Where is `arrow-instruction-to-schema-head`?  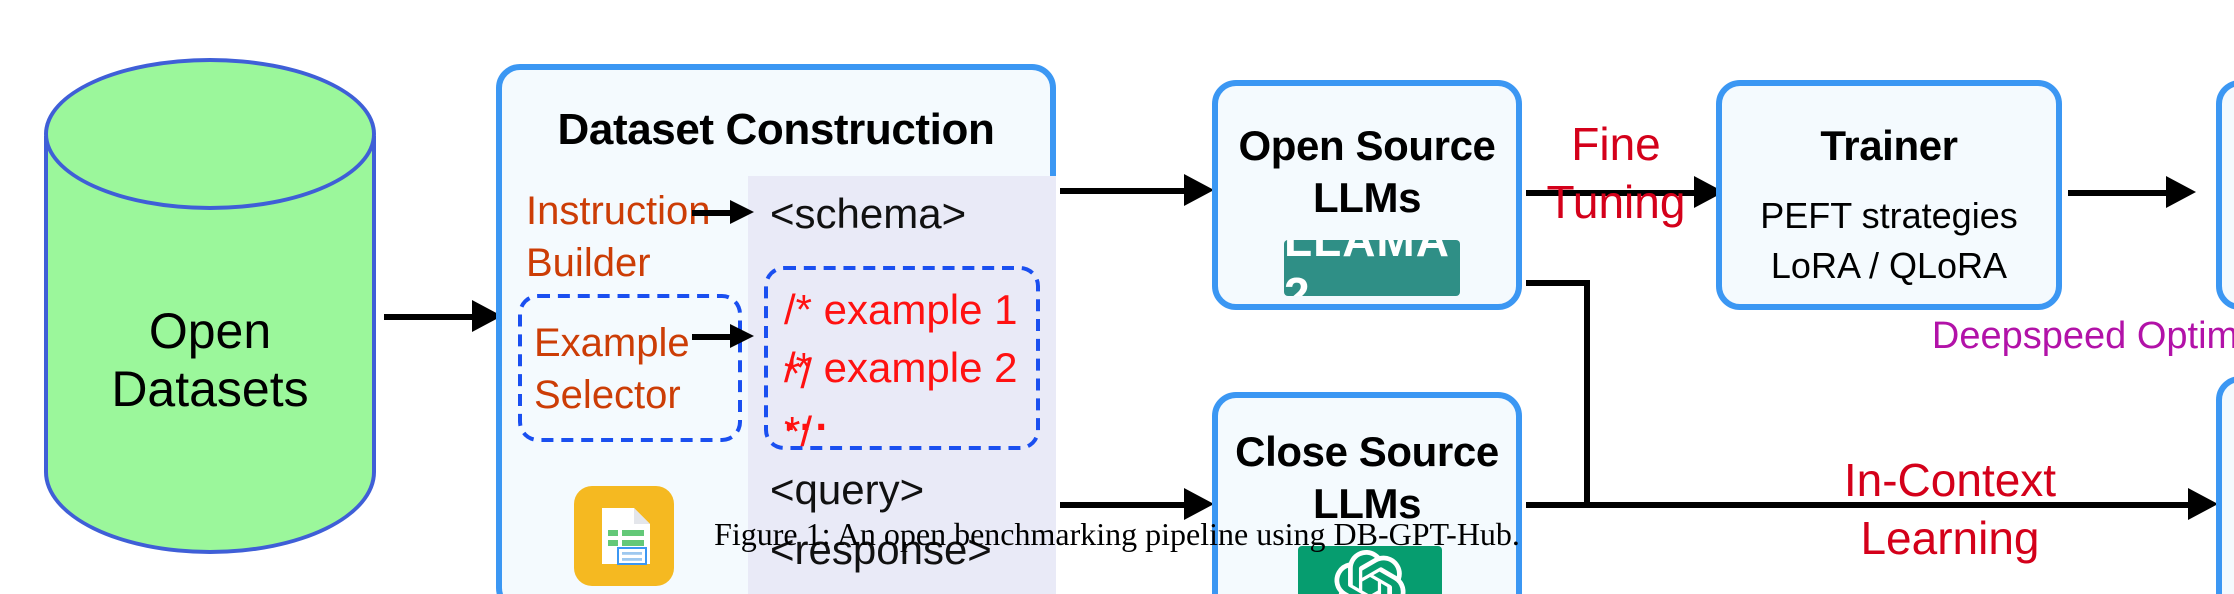
arrow-instruction-to-schema-head is located at coordinates (742, 212).